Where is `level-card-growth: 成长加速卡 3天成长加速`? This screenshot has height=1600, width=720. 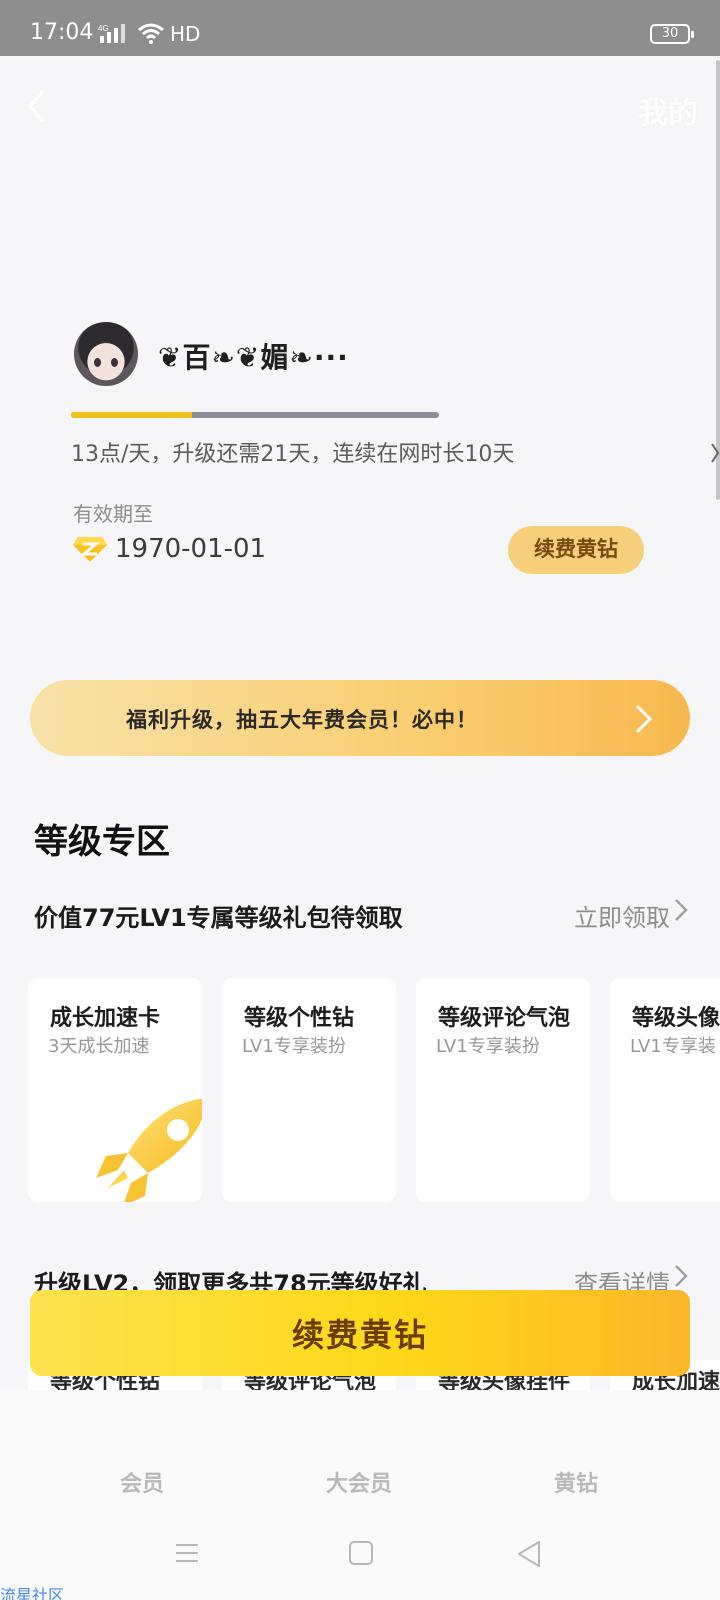
level-card-growth: 成长加速卡 3天成长加速 is located at coordinates (115, 1090).